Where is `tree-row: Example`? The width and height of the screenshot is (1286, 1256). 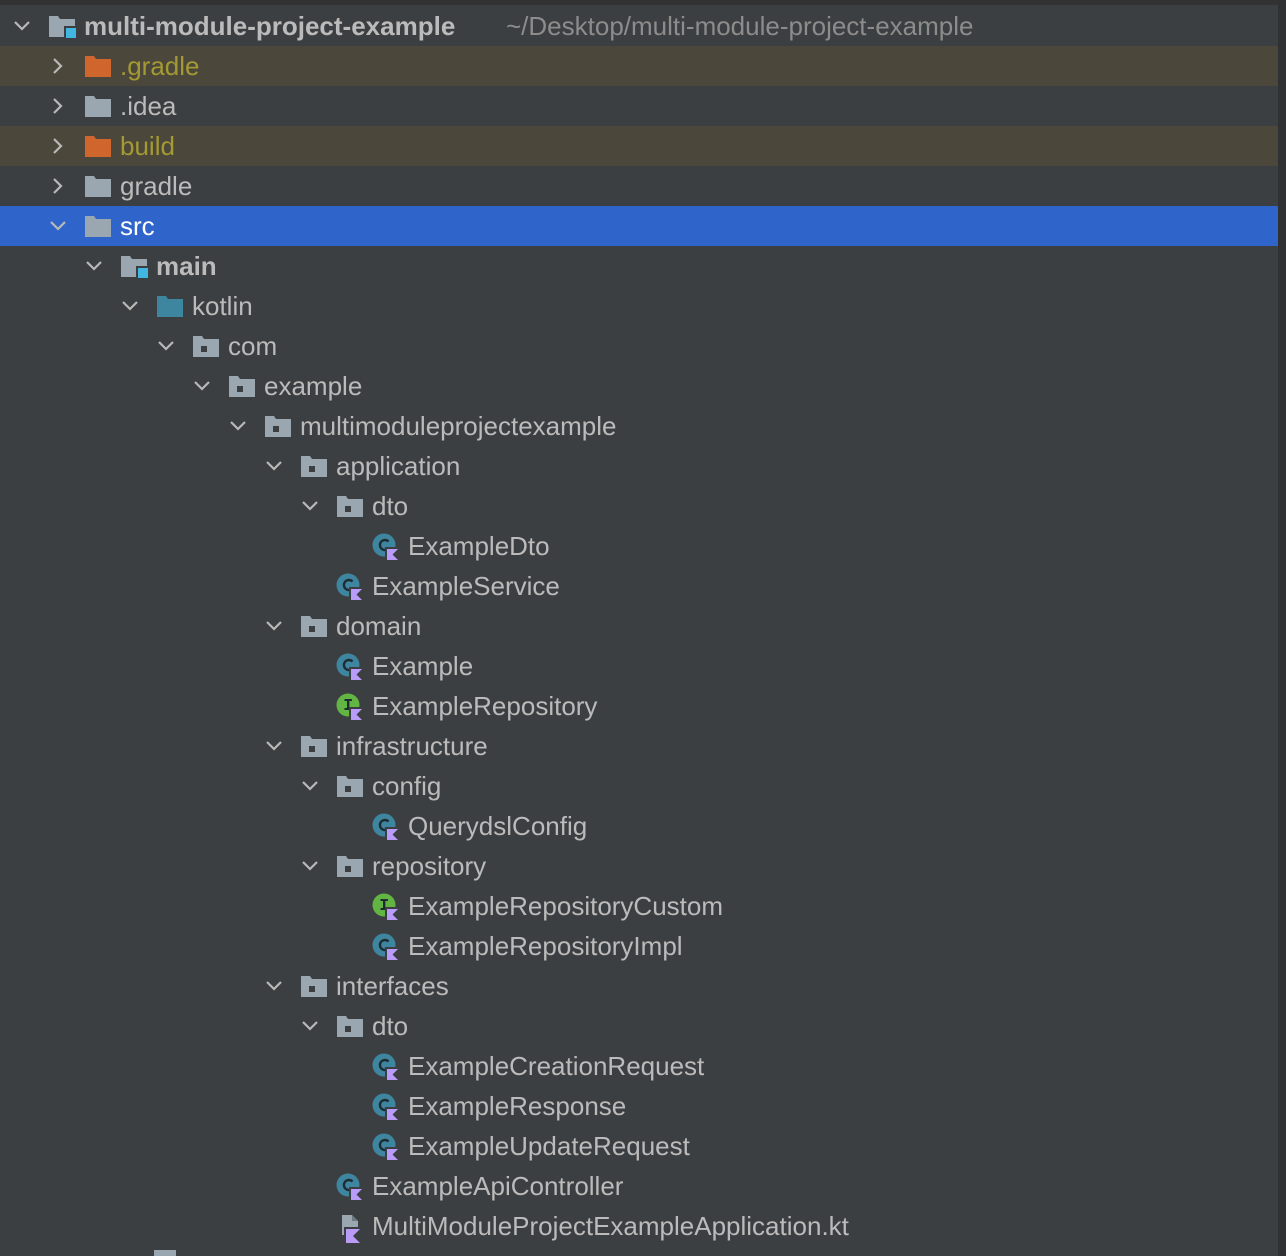 tree-row: Example is located at coordinates (639, 666).